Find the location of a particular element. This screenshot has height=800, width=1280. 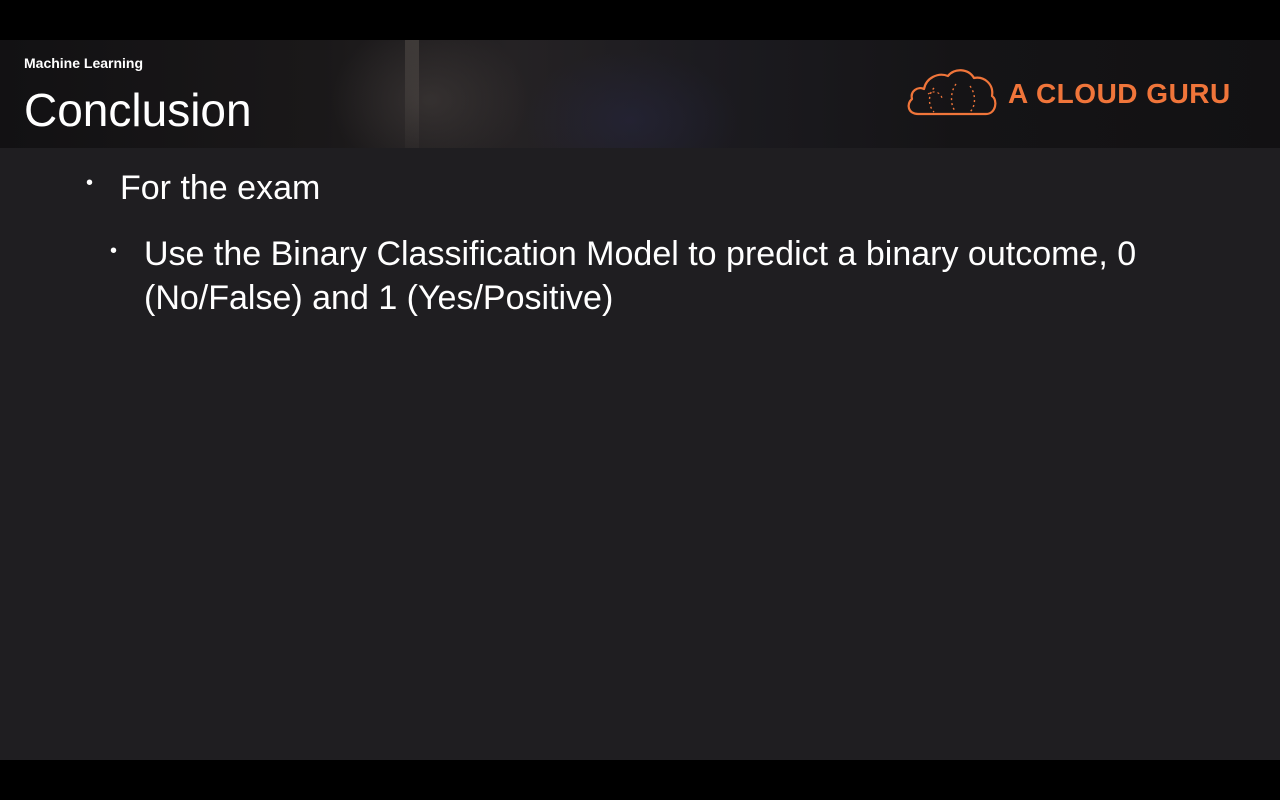

letterbox-top is located at coordinates (640, 20).